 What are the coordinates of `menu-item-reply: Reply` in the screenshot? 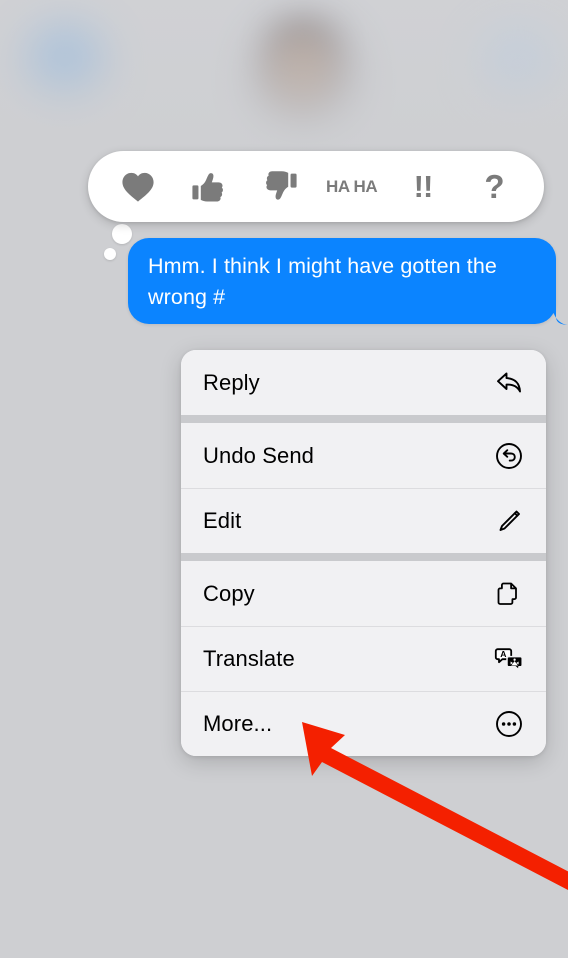 It's located at (363, 382).